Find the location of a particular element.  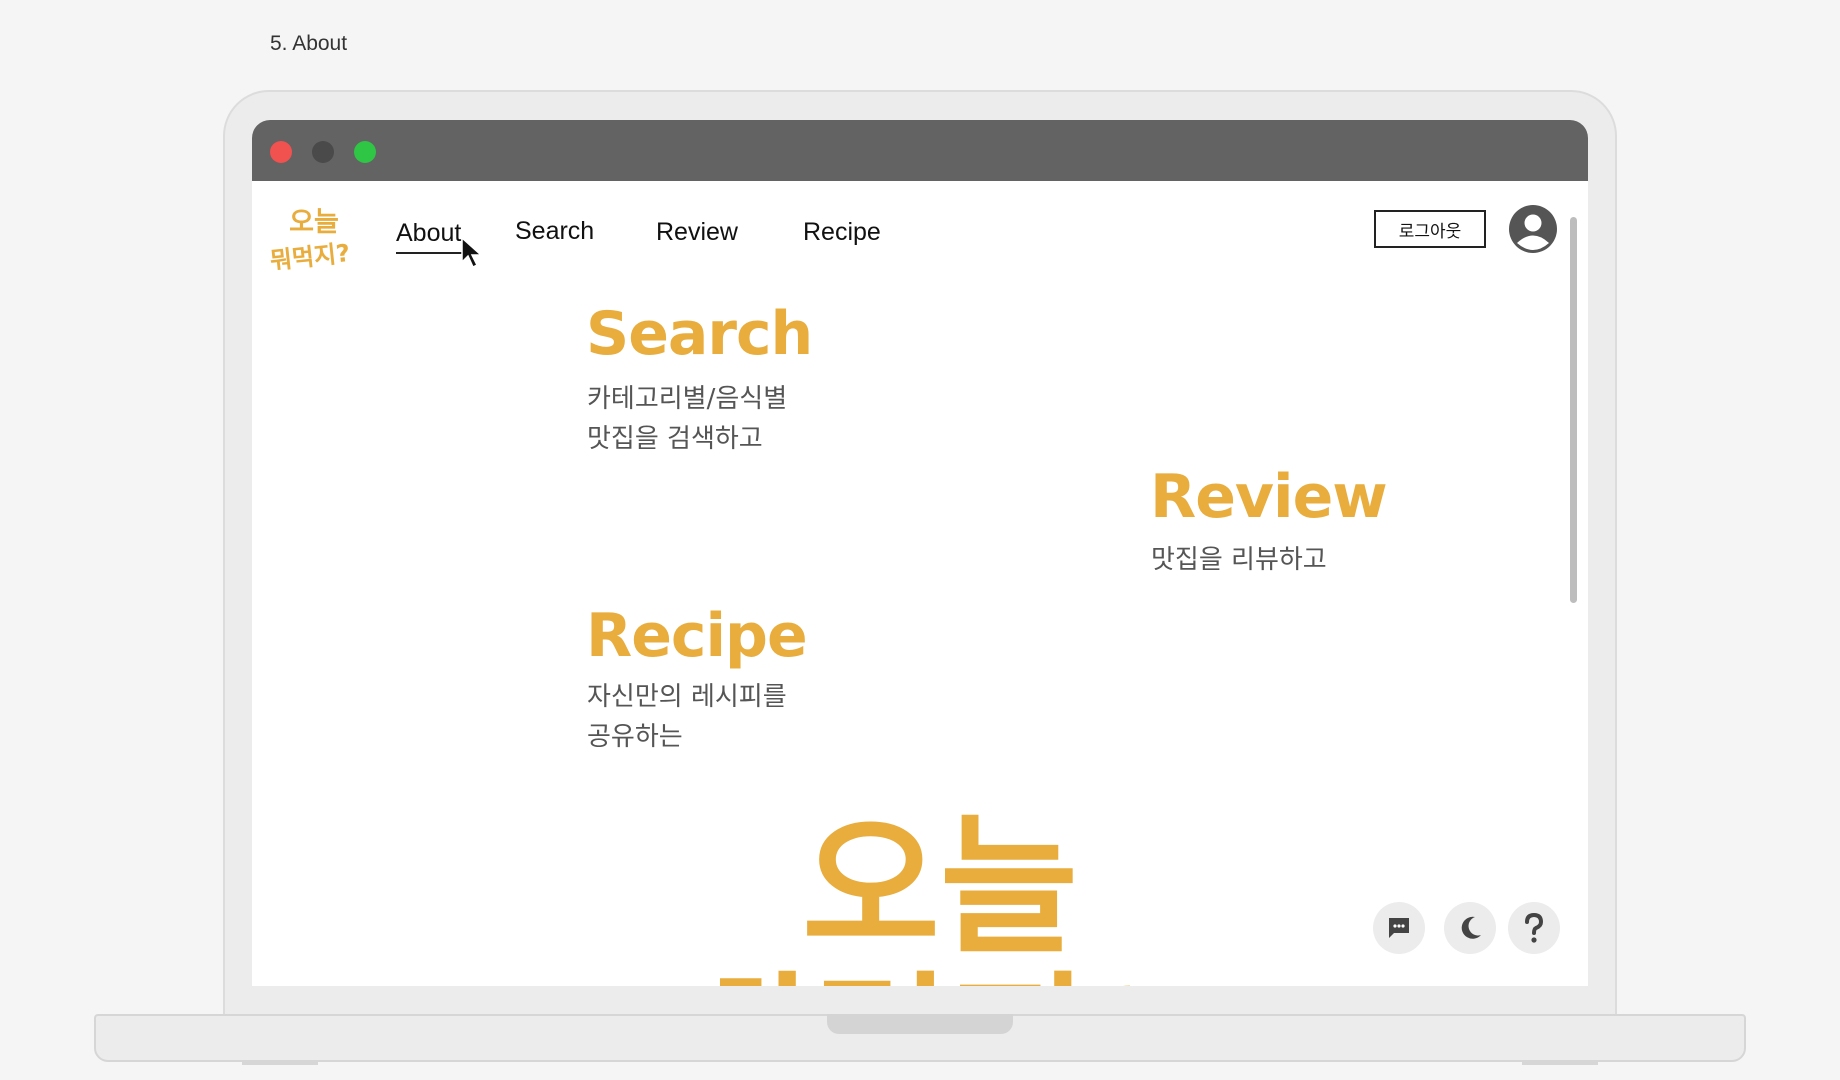

chat-icon is located at coordinates (1399, 928).